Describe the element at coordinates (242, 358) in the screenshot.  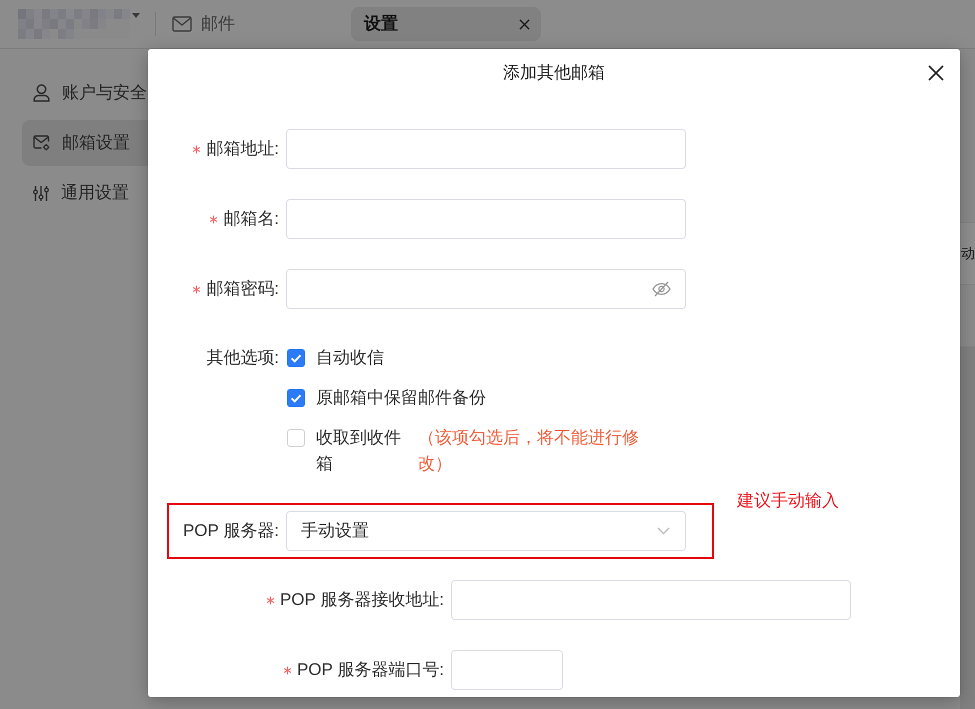
I see `field-label: 其他选项:` at that location.